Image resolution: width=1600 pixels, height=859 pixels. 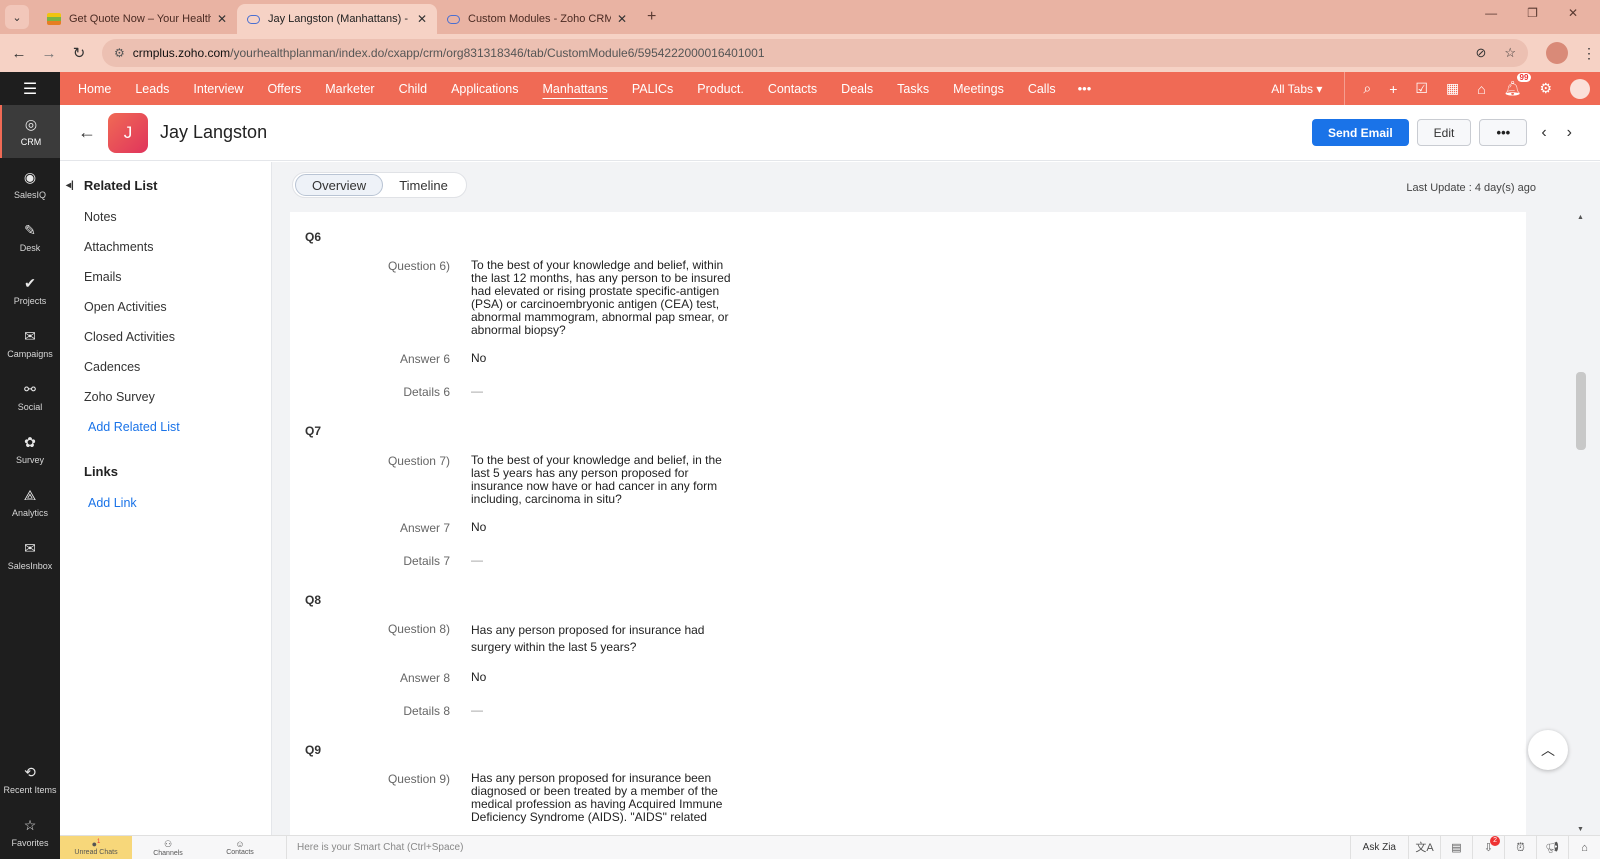 I want to click on rail-item-salesiq: ◉ SalesIQ, so click(x=30, y=184).